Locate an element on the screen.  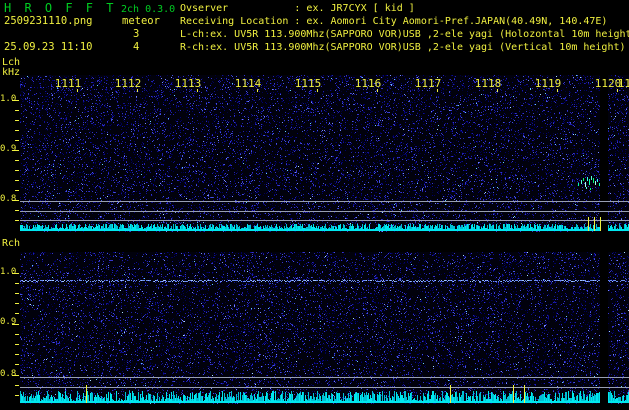
lch-unit-label: kHz is located at coordinates (11, 72).